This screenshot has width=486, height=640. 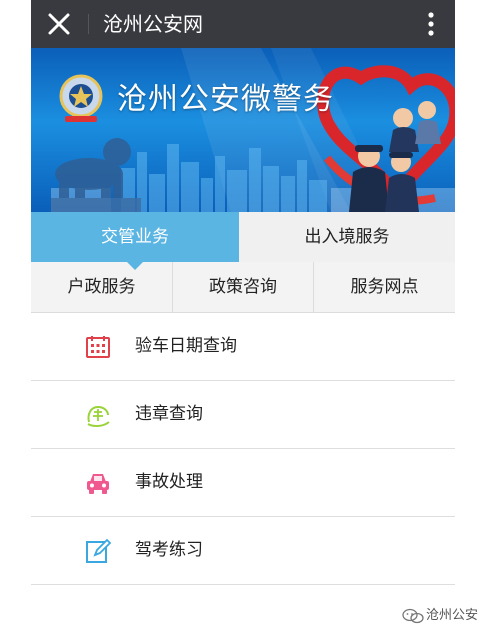 What do you see at coordinates (102, 287) in the screenshot?
I see `subtab-household-services: 户政服务` at bounding box center [102, 287].